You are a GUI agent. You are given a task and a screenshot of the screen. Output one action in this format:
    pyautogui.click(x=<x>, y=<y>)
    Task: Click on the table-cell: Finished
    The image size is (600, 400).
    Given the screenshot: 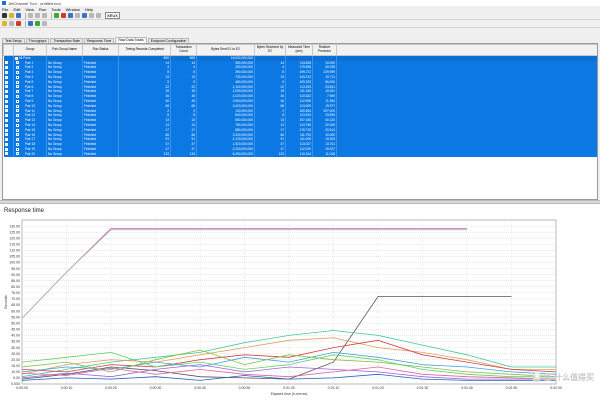 What is the action you would take?
    pyautogui.click(x=100, y=154)
    